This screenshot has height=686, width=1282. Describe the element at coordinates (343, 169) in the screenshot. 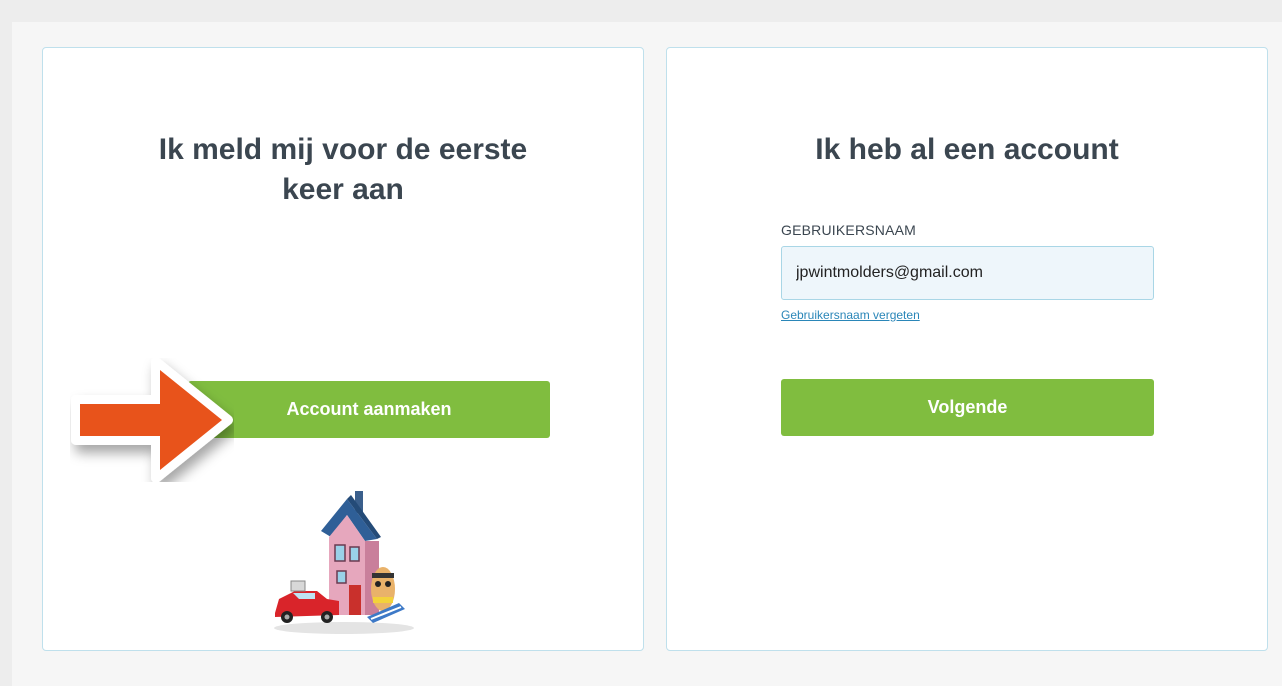

I see `register-title: Ik meld mij voor de eerste keer aan` at that location.